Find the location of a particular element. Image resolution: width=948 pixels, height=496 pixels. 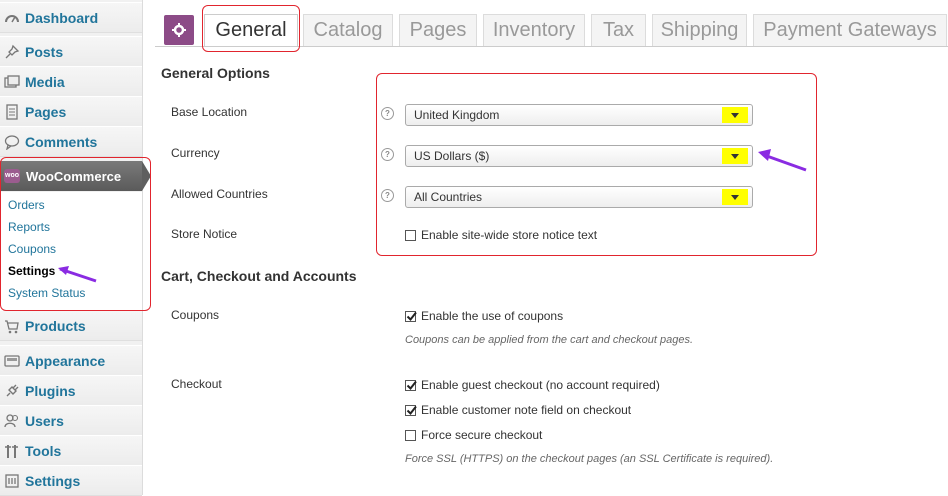

dashboard-icon is located at coordinates (12, 18).